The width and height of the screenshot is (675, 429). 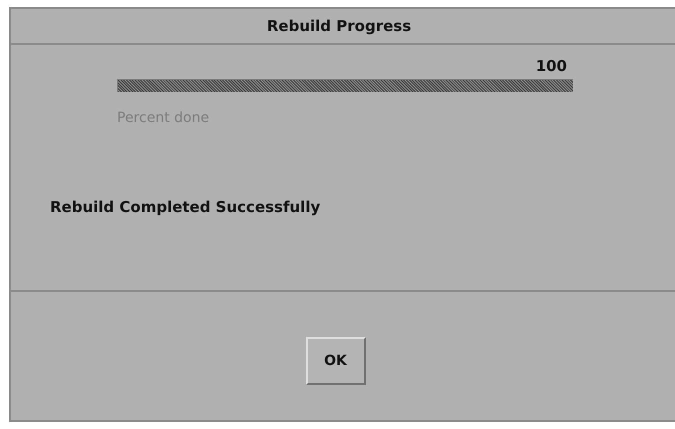 What do you see at coordinates (339, 26) in the screenshot?
I see `window-title: Rebuild Progress` at bounding box center [339, 26].